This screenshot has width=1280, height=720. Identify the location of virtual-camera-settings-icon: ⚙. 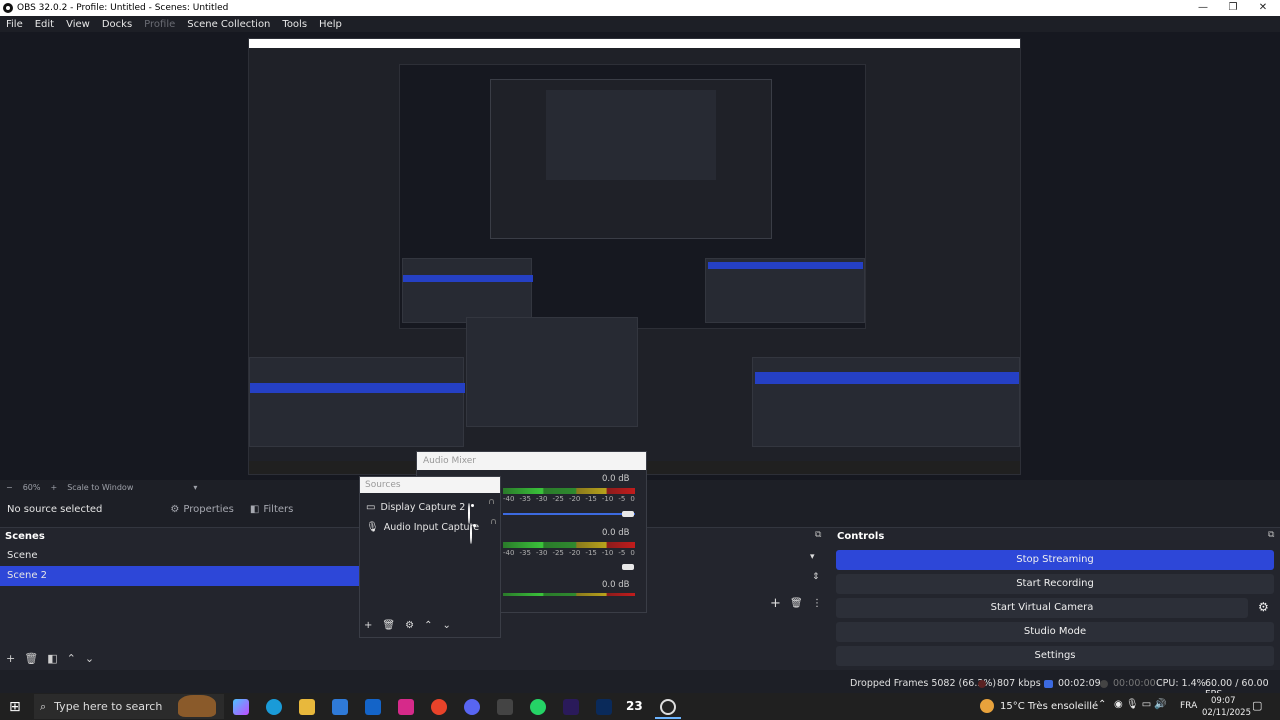
(1263, 607).